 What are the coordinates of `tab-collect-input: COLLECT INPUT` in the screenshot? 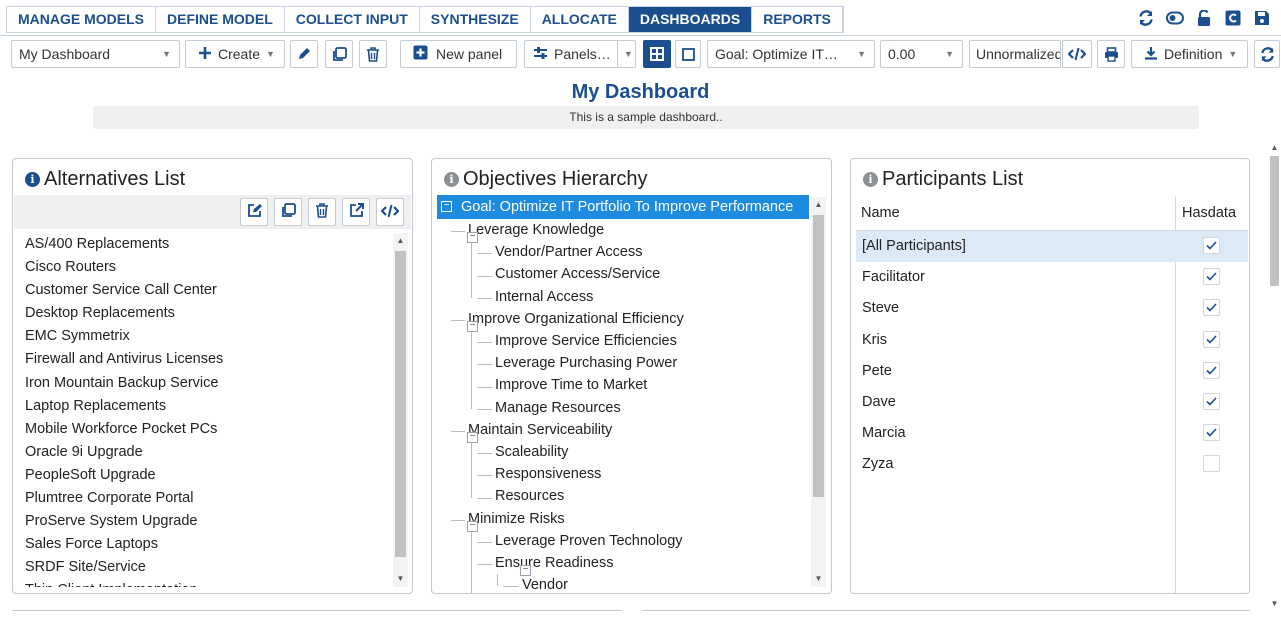 It's located at (352, 19).